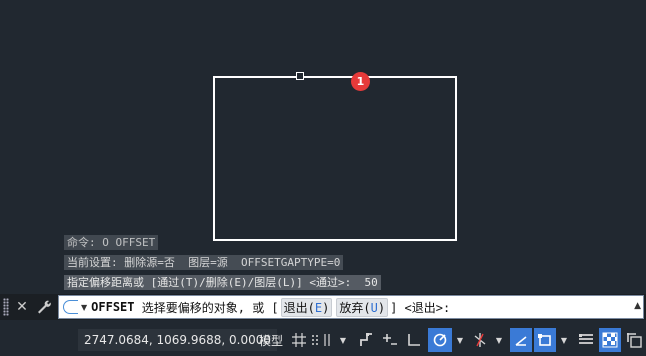 This screenshot has width=646, height=356. What do you see at coordinates (316, 340) in the screenshot?
I see `dots-grid-icon` at bounding box center [316, 340].